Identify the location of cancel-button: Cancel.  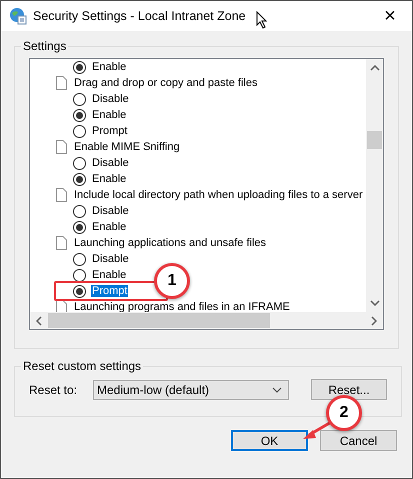
(358, 440).